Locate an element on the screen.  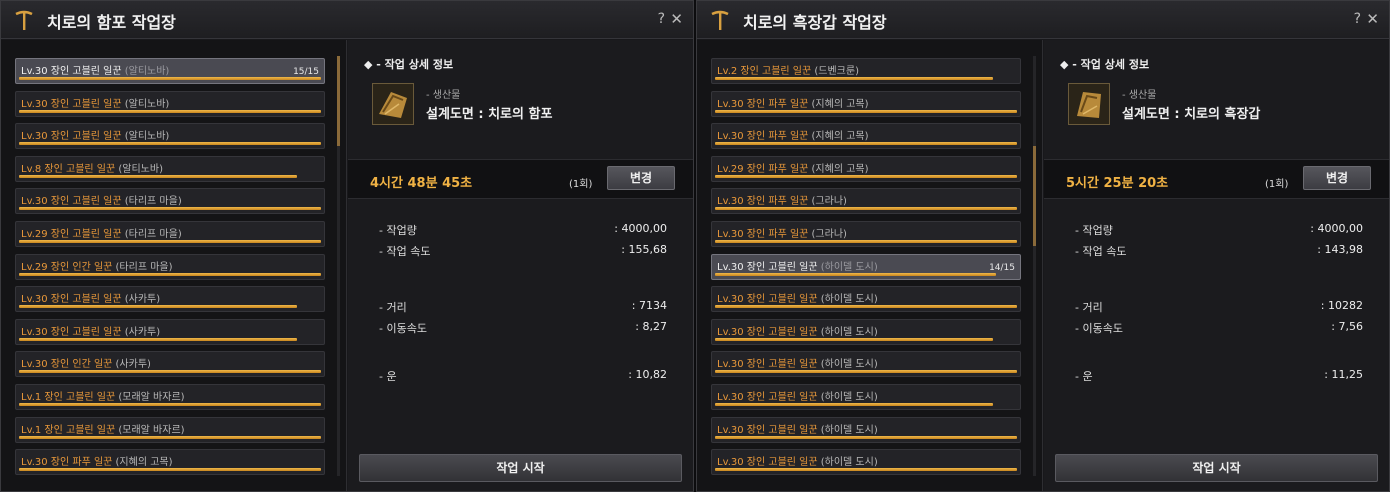
time-band: 4시간 48분 45초 (1회) 변경 is located at coordinates (520, 179).